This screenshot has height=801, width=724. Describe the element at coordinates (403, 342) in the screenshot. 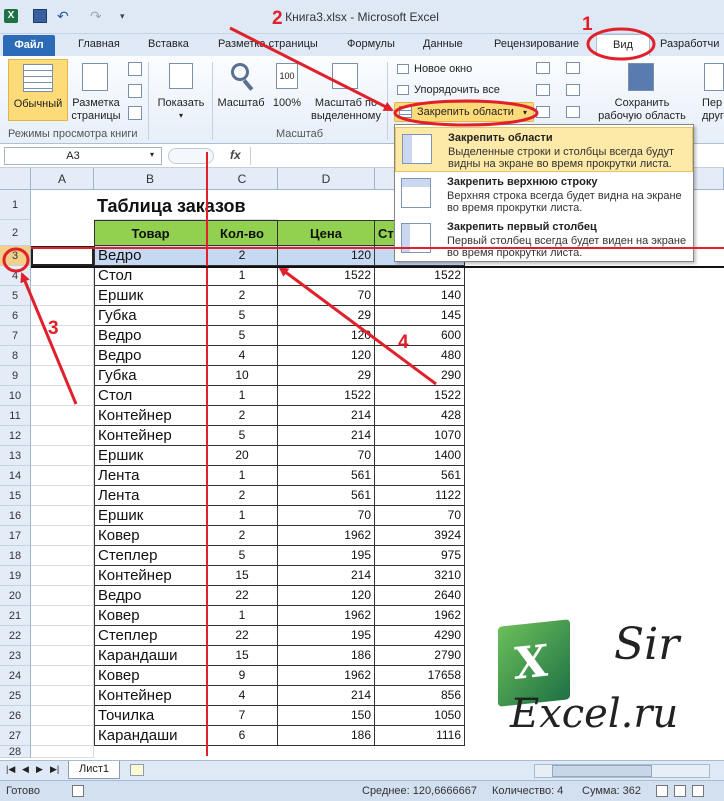

I see `annotation-number-4: 4` at that location.